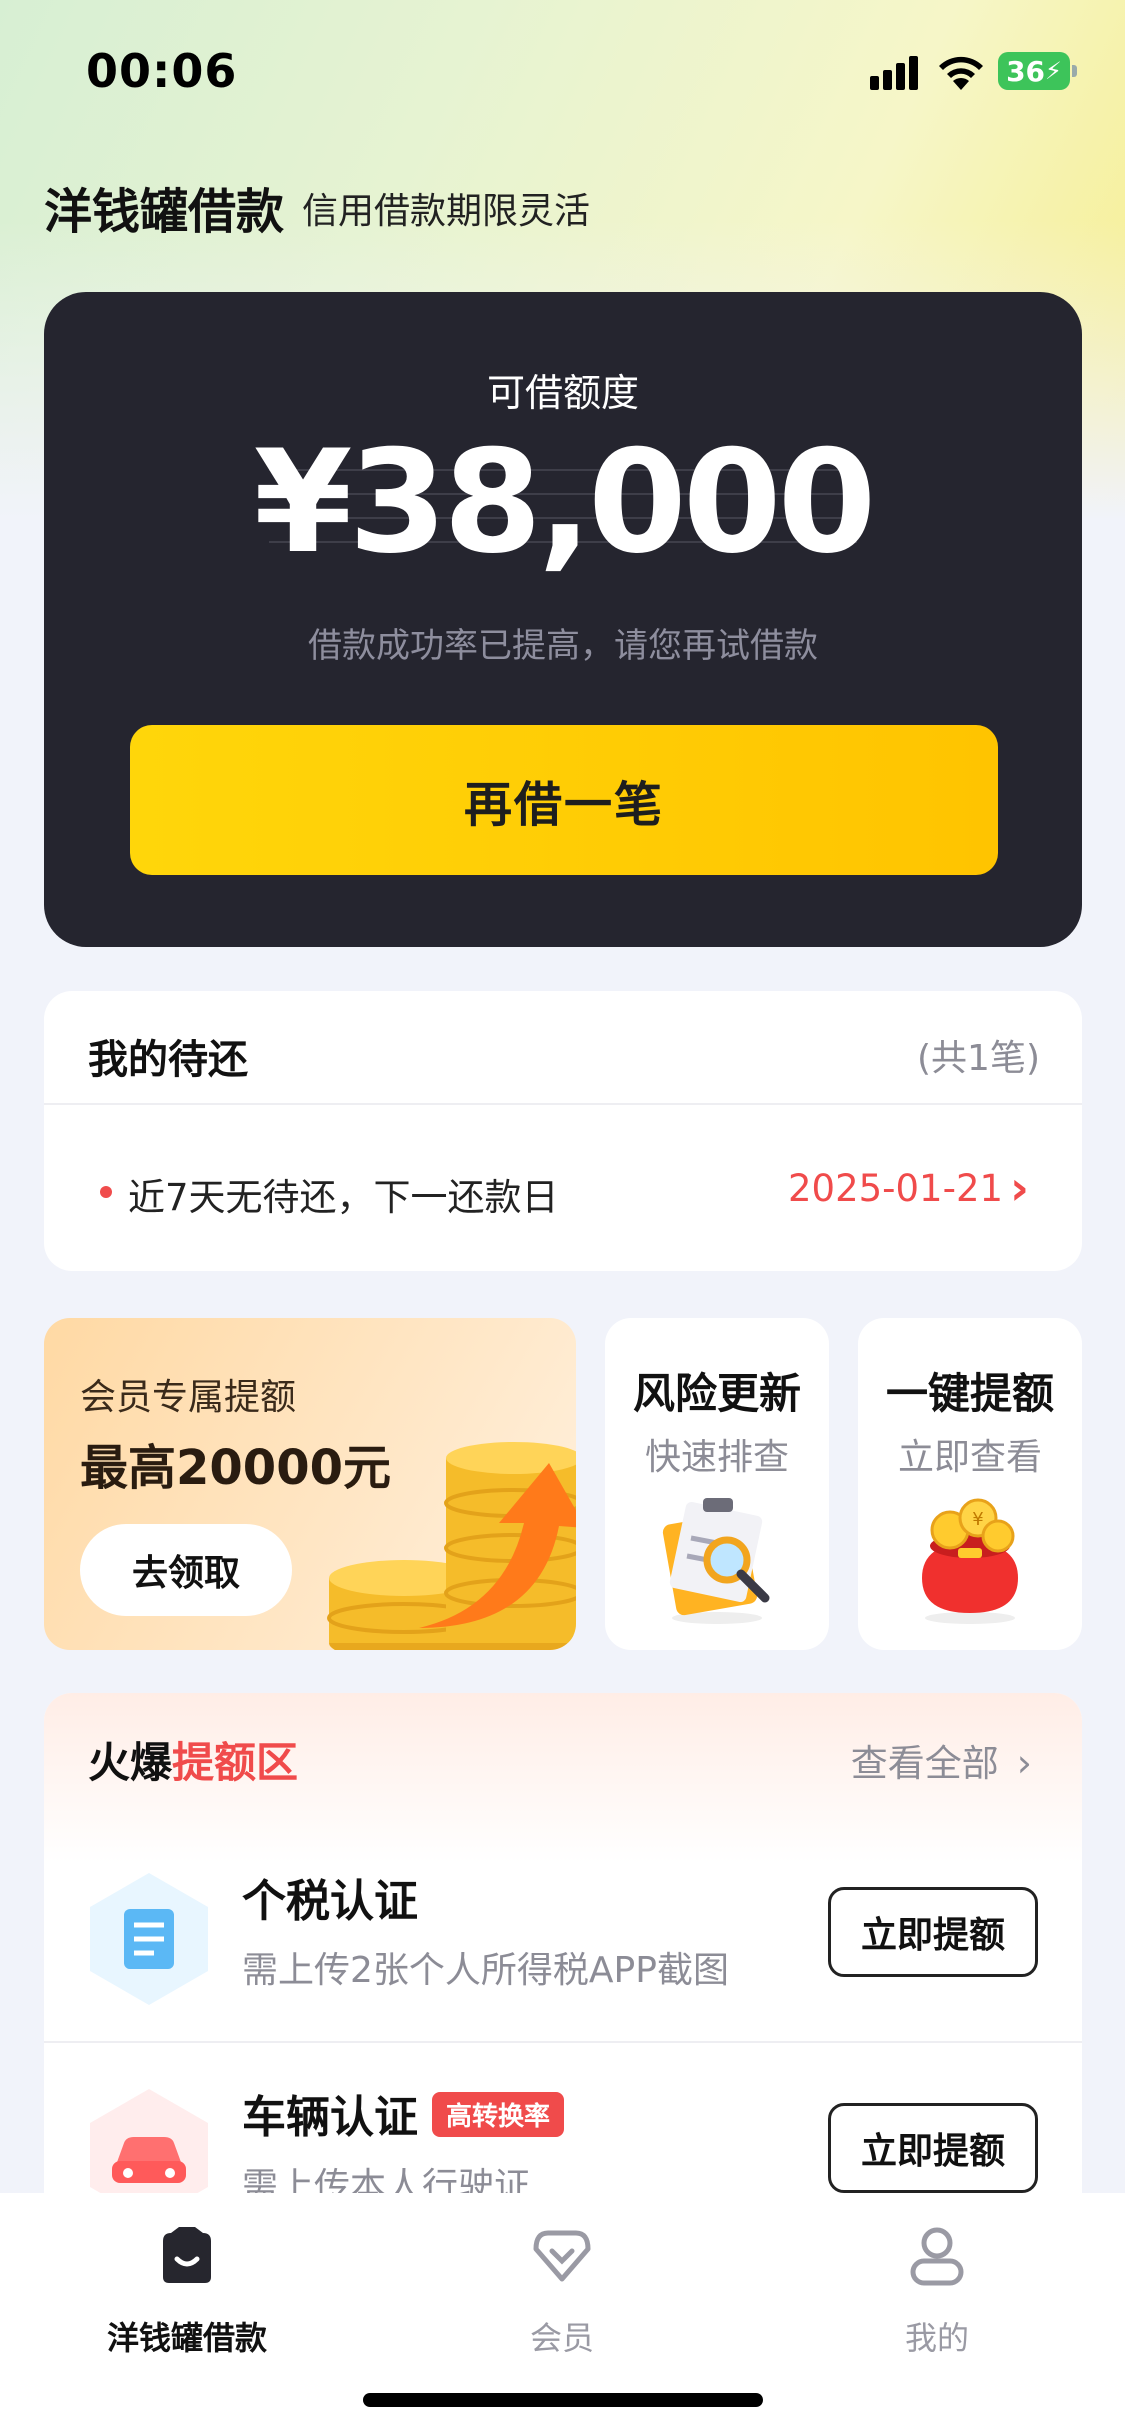 This screenshot has height=2435, width=1125. I want to click on tab-loan: 洋钱罐借款, so click(187, 2291).